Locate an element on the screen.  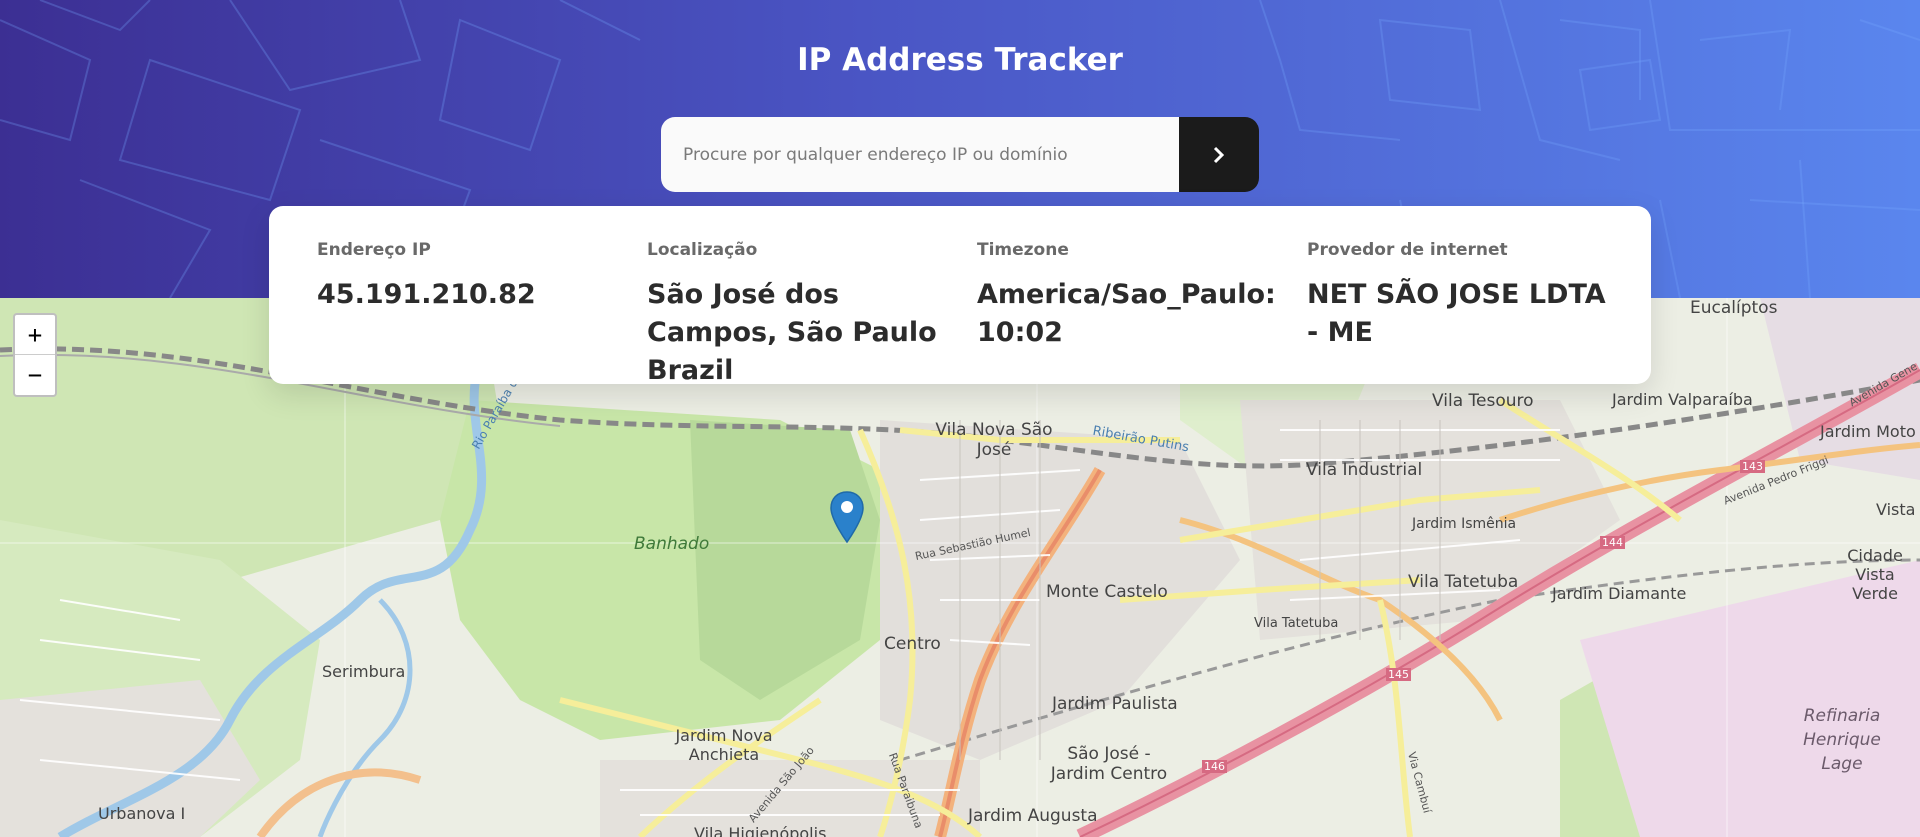
location-pin-icon is located at coordinates (847, 517).